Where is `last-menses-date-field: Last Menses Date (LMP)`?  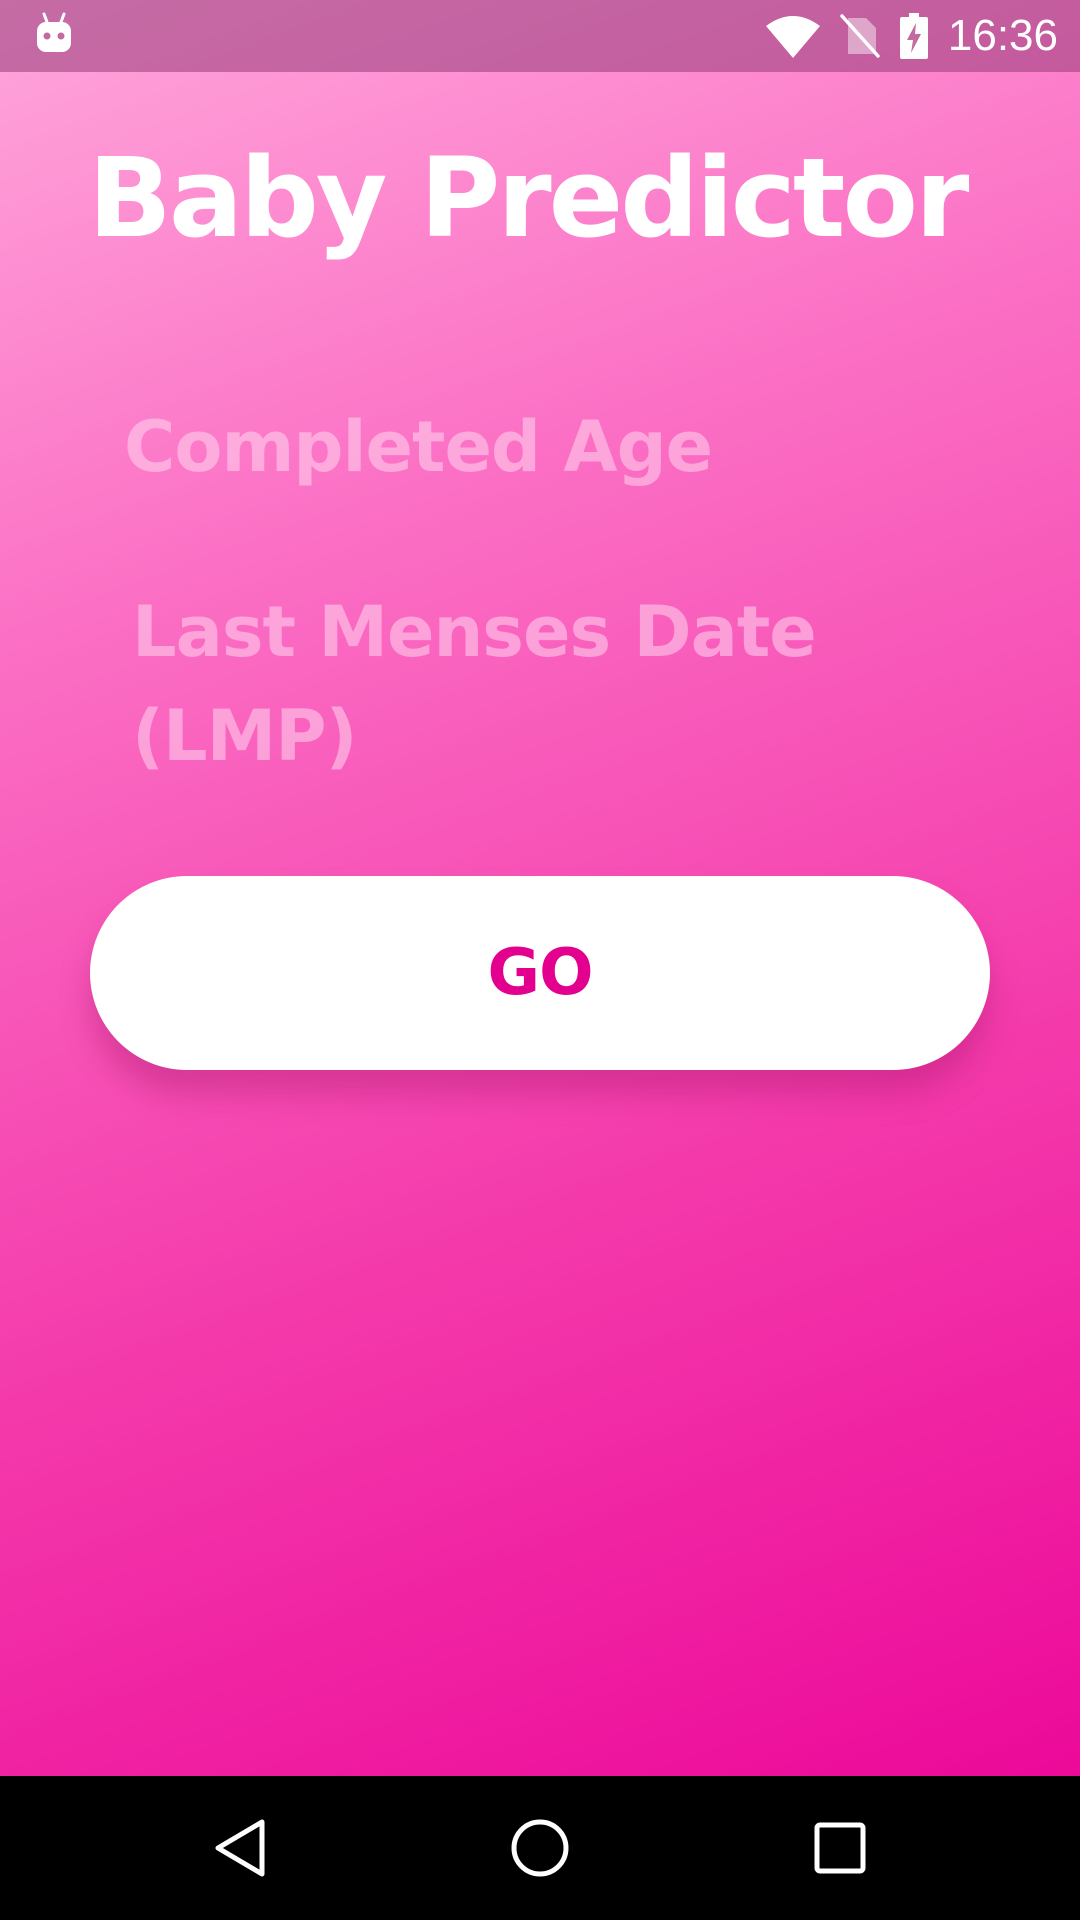 last-menses-date-field: Last Menses Date (LMP) is located at coordinates (512, 684).